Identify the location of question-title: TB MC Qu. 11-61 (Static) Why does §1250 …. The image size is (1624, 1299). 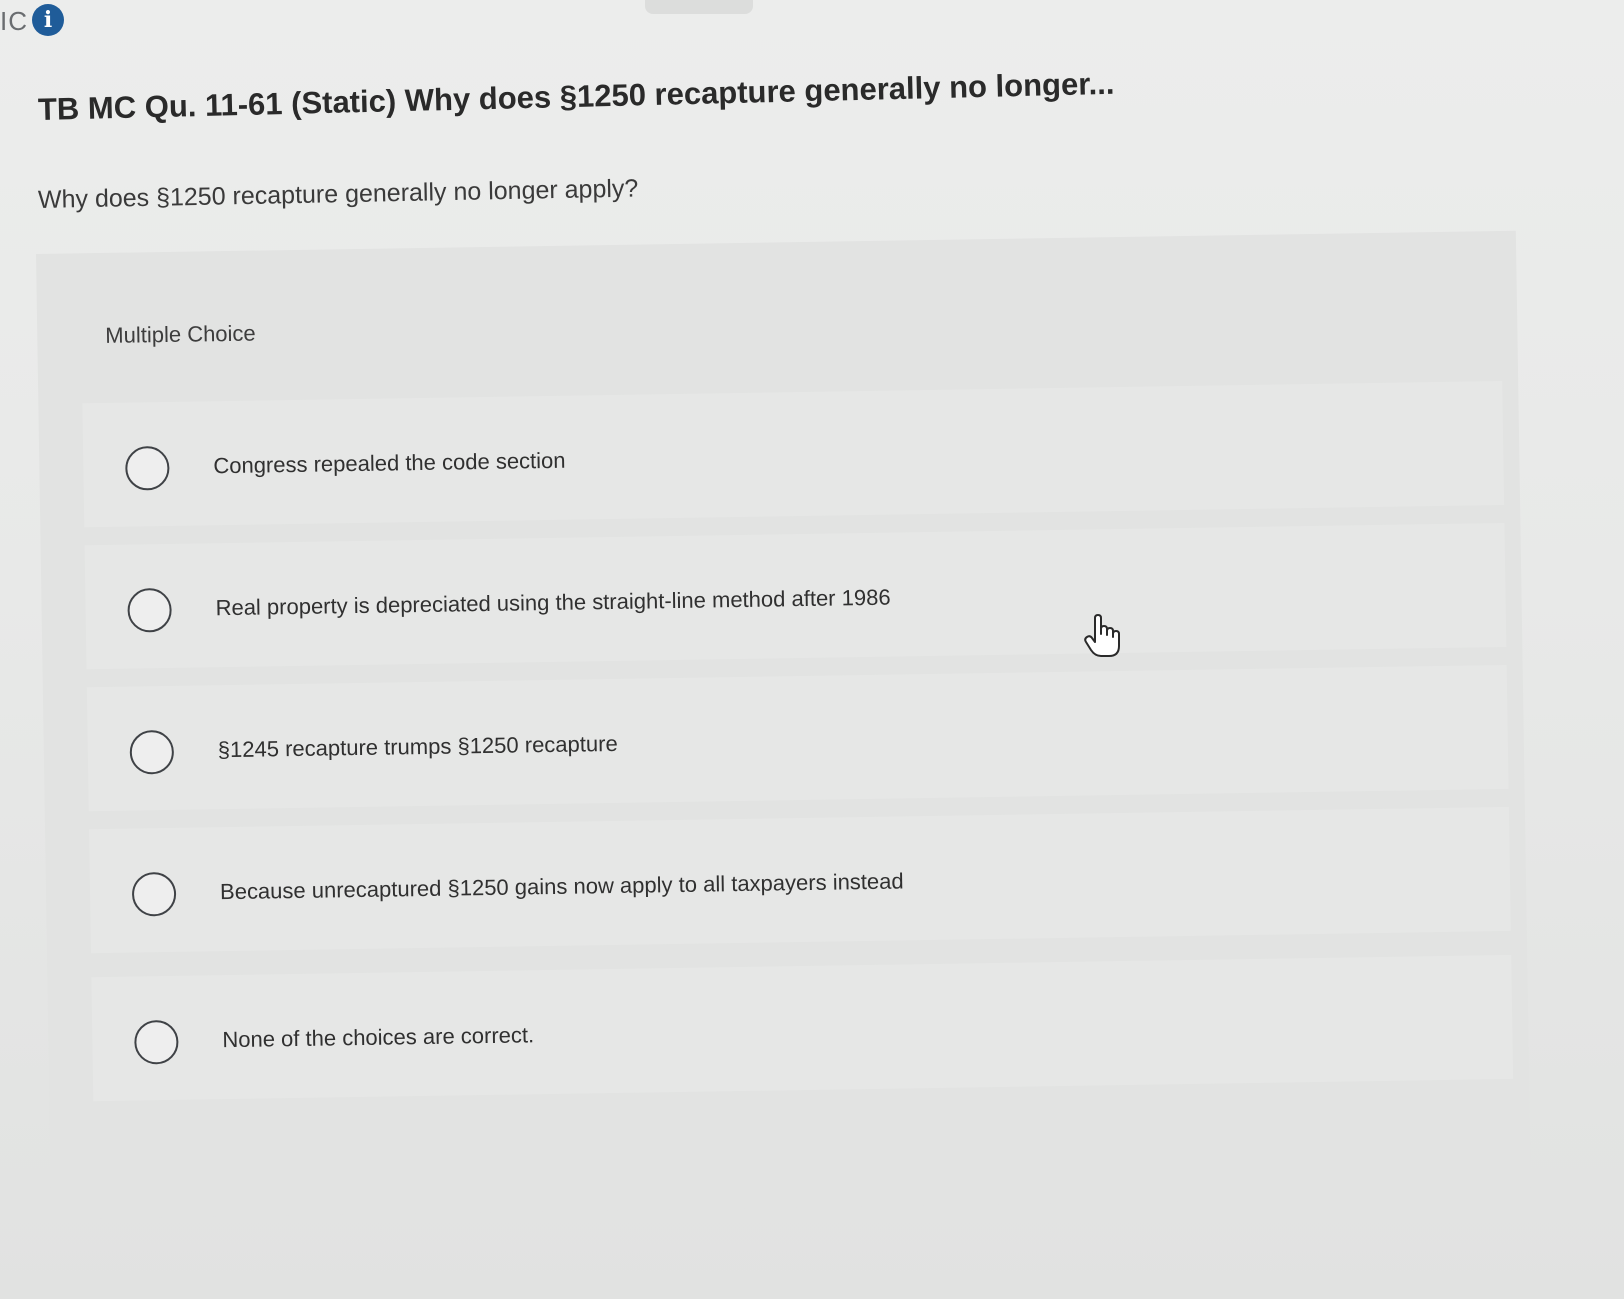
(576, 96).